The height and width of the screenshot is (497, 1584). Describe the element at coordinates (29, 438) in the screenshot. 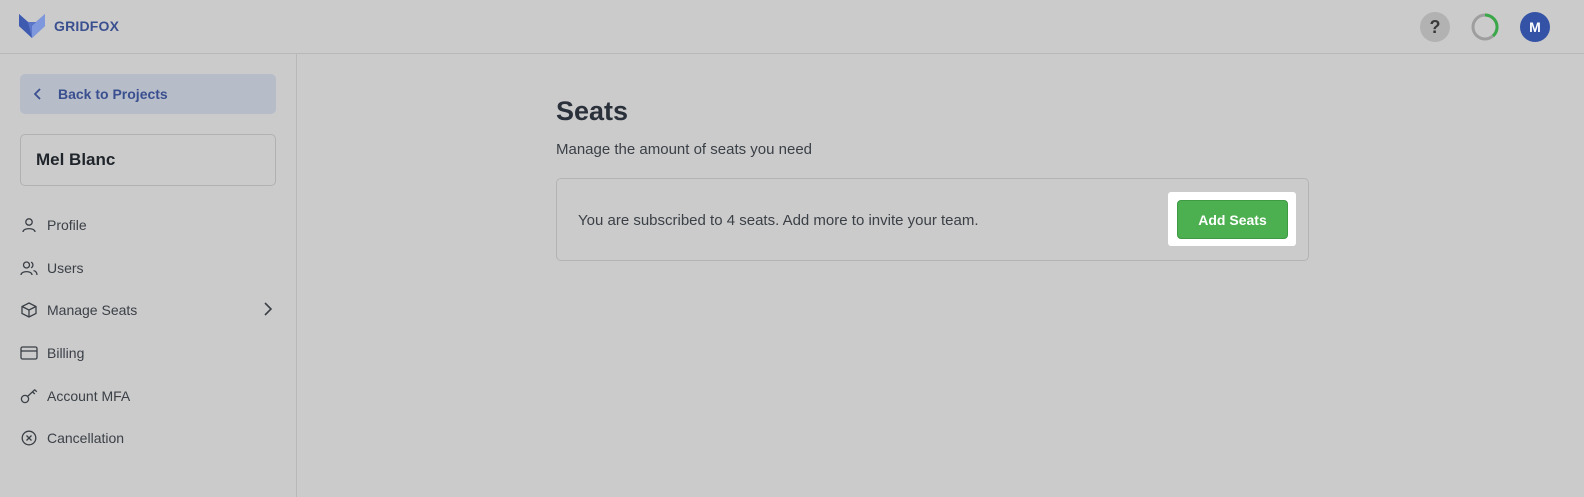

I see `x-circle-icon` at that location.